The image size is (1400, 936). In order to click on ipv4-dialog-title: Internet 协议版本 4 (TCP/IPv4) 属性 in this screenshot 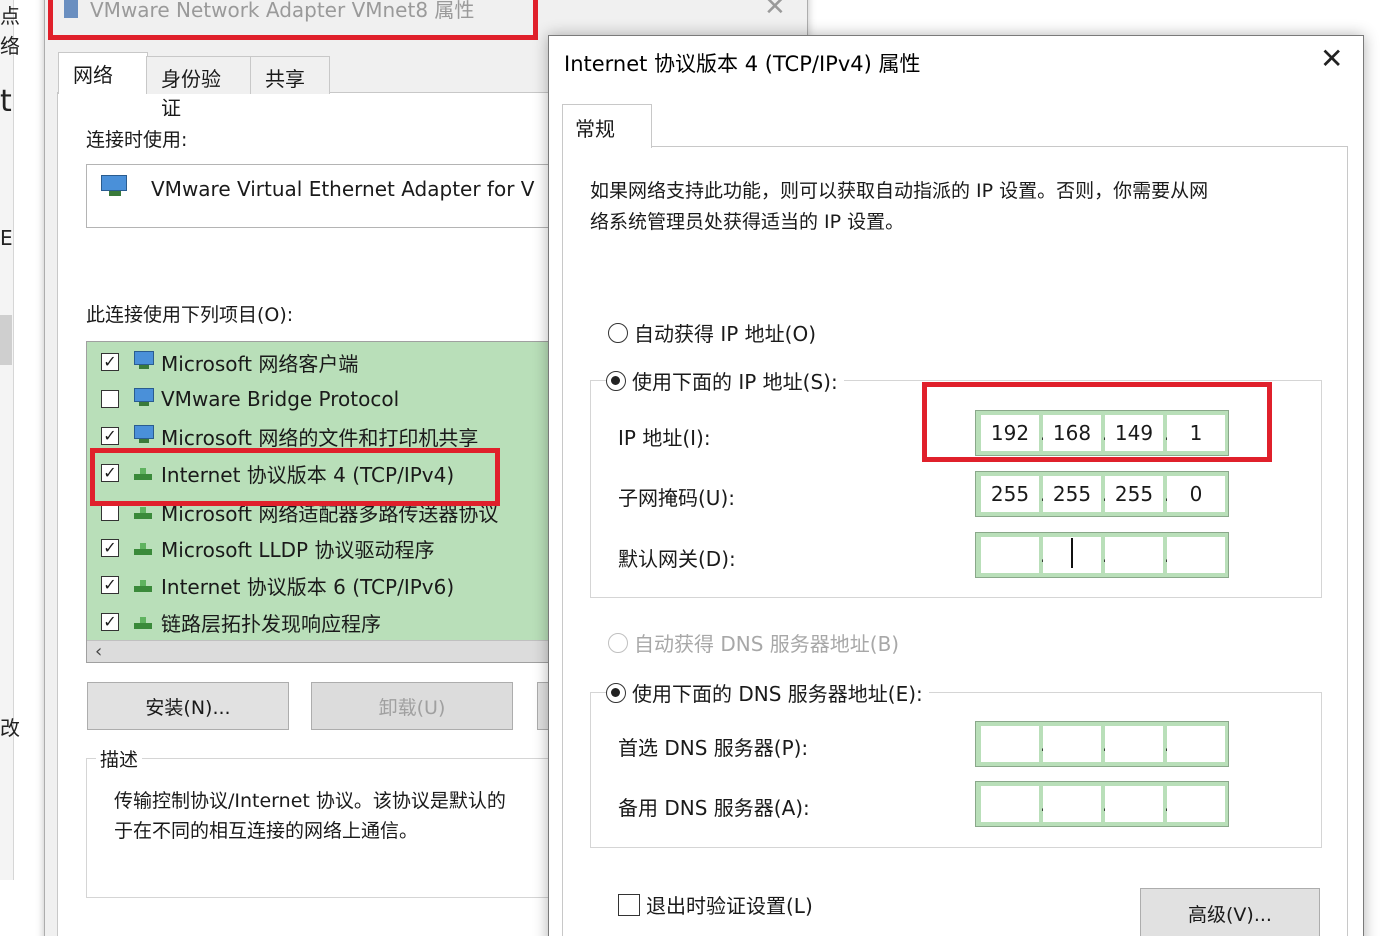, I will do `click(742, 64)`.